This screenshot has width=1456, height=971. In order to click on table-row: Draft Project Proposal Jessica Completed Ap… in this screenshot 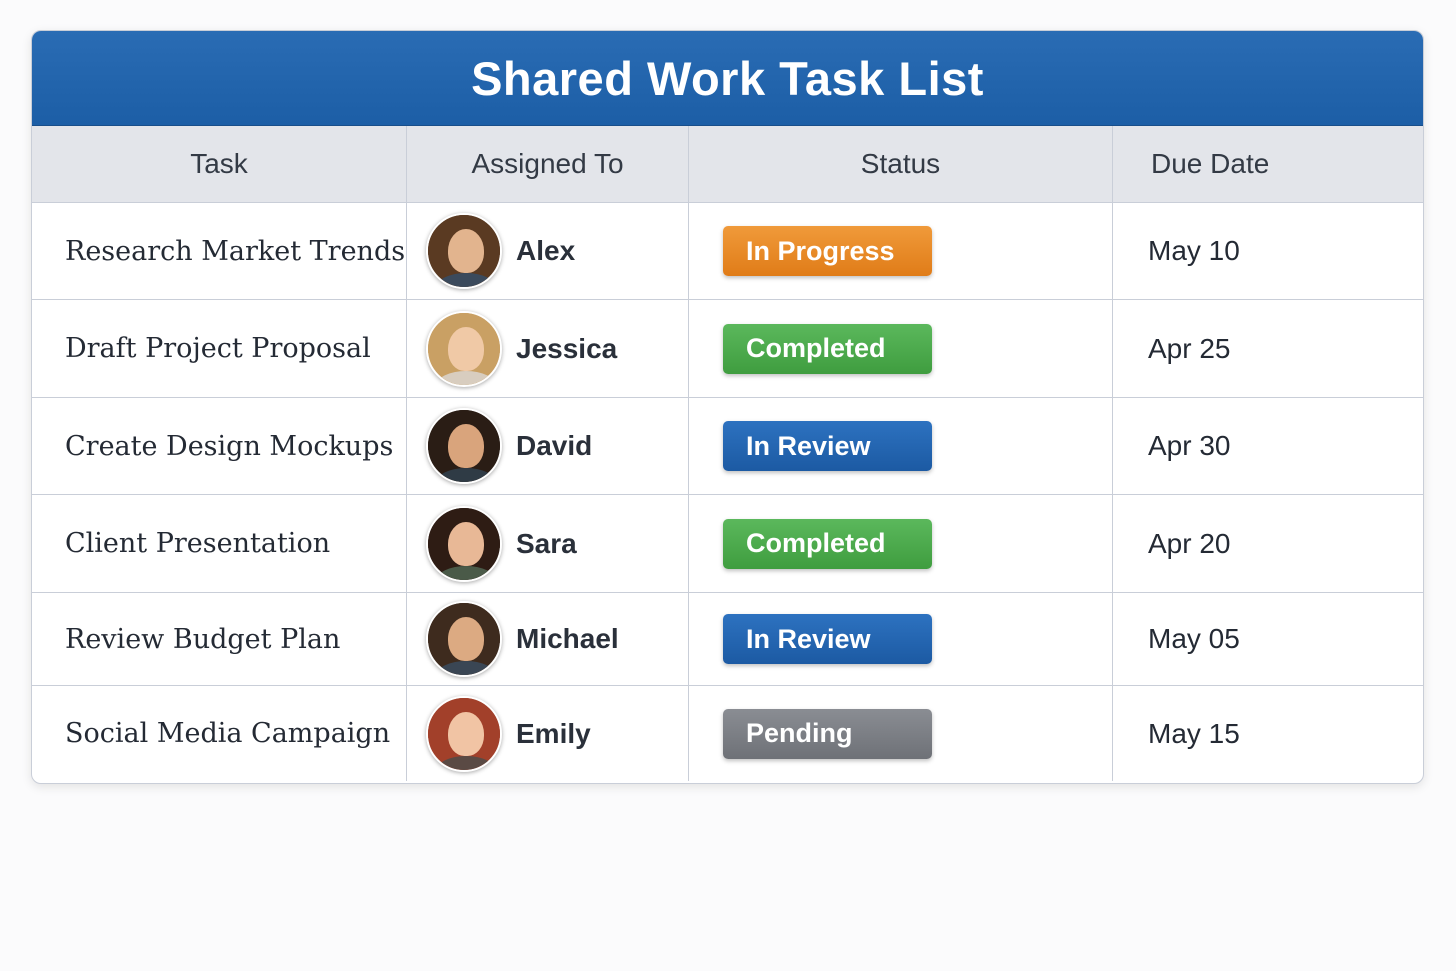, I will do `click(727, 349)`.